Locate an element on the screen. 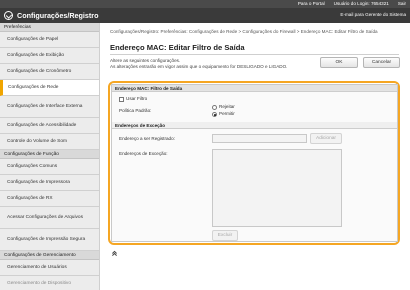 The image size is (410, 290). sidebar-heading-management-settings: Configurações de Gerenciamento is located at coordinates (49, 255).